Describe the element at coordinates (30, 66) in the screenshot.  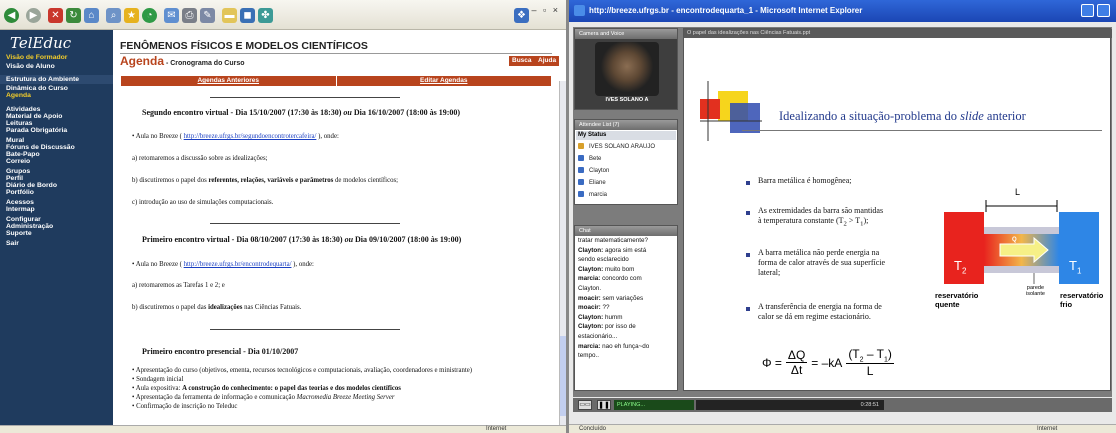
I see `sidebar-item: Visão de Aluno` at that location.